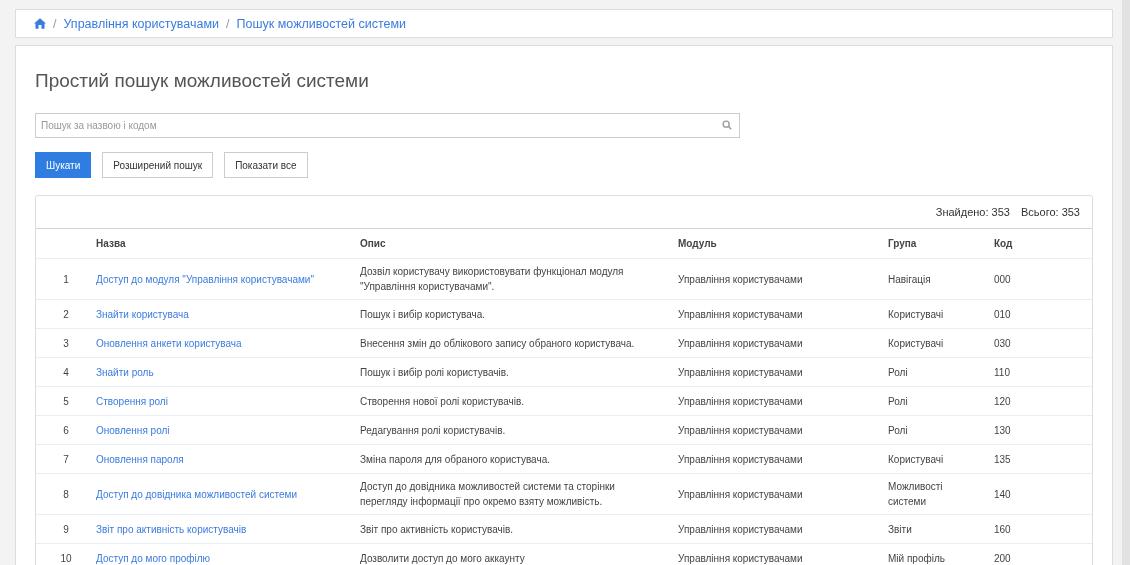 This screenshot has width=1130, height=565. I want to click on group-text: Звіти, so click(900, 529).